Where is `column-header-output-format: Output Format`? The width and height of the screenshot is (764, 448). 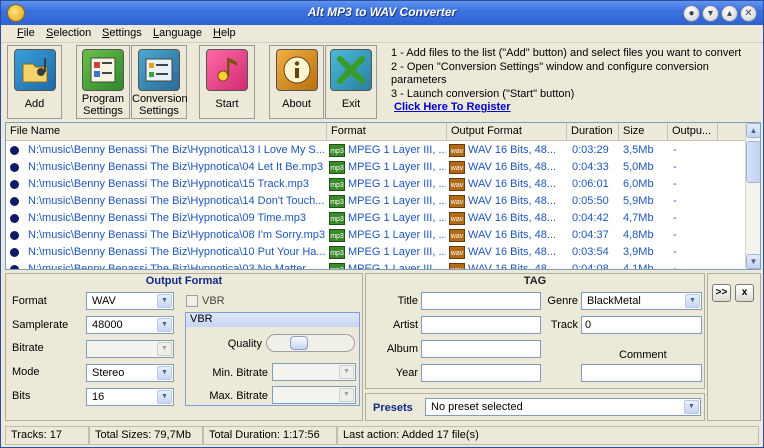 column-header-output-format: Output Format is located at coordinates (507, 132).